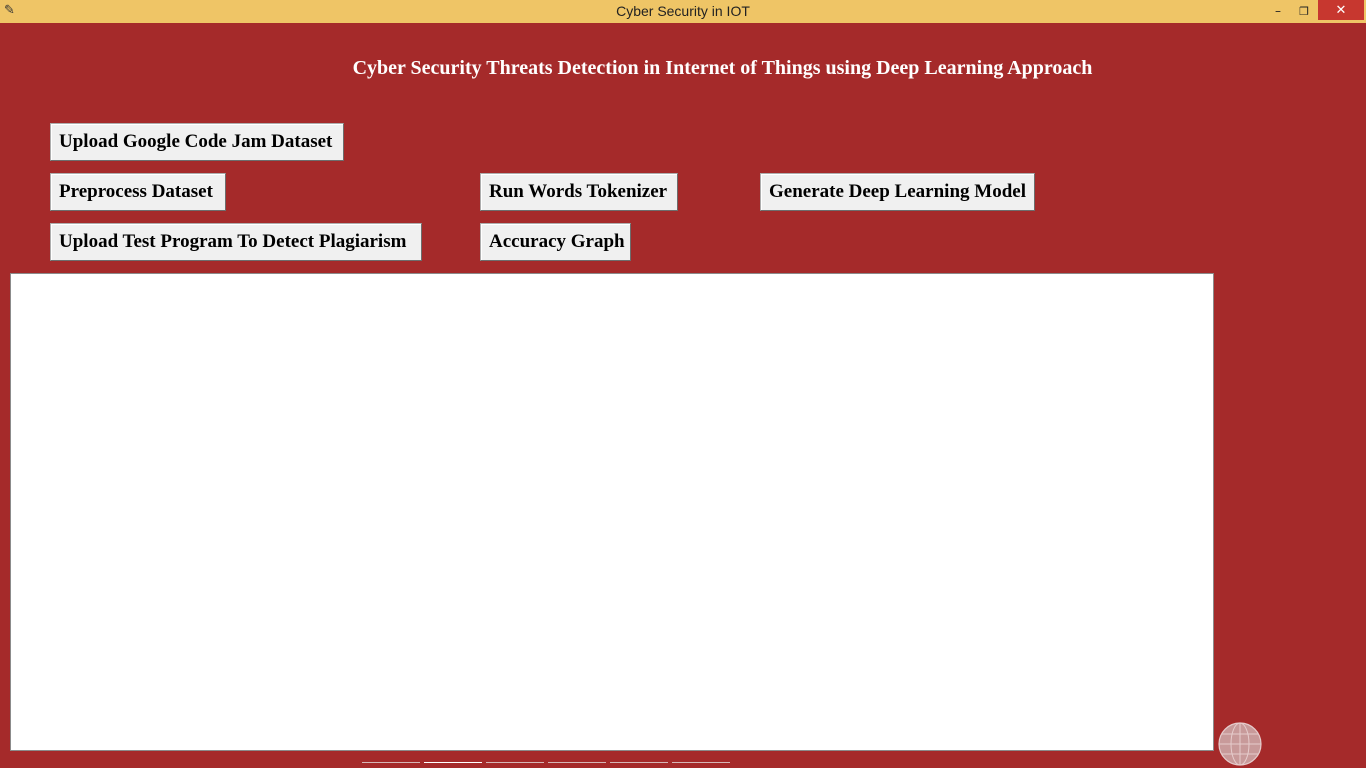 This screenshot has height=768, width=1366. Describe the element at coordinates (1304, 11) in the screenshot. I see `maximize-button: ❐` at that location.